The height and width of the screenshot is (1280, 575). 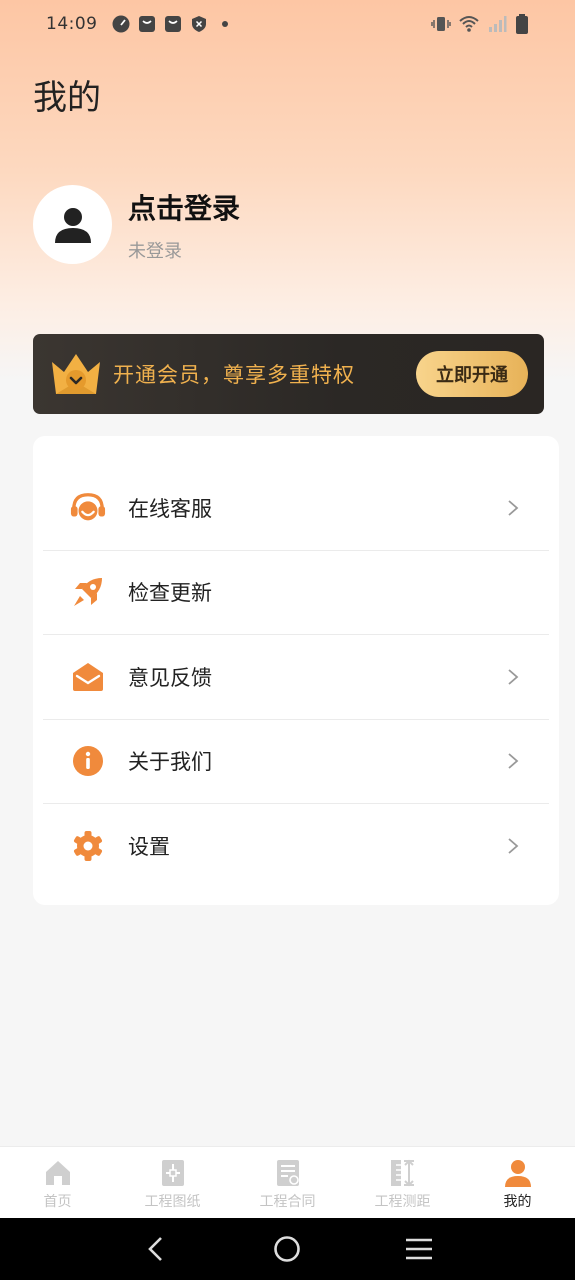 What do you see at coordinates (498, 24) in the screenshot?
I see `signal-icon` at bounding box center [498, 24].